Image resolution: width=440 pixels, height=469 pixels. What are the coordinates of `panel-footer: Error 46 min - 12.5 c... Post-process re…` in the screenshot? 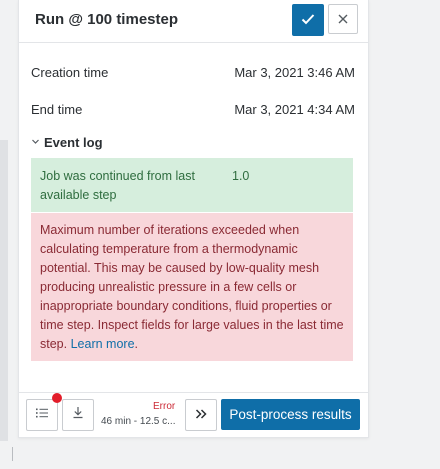 It's located at (193, 415).